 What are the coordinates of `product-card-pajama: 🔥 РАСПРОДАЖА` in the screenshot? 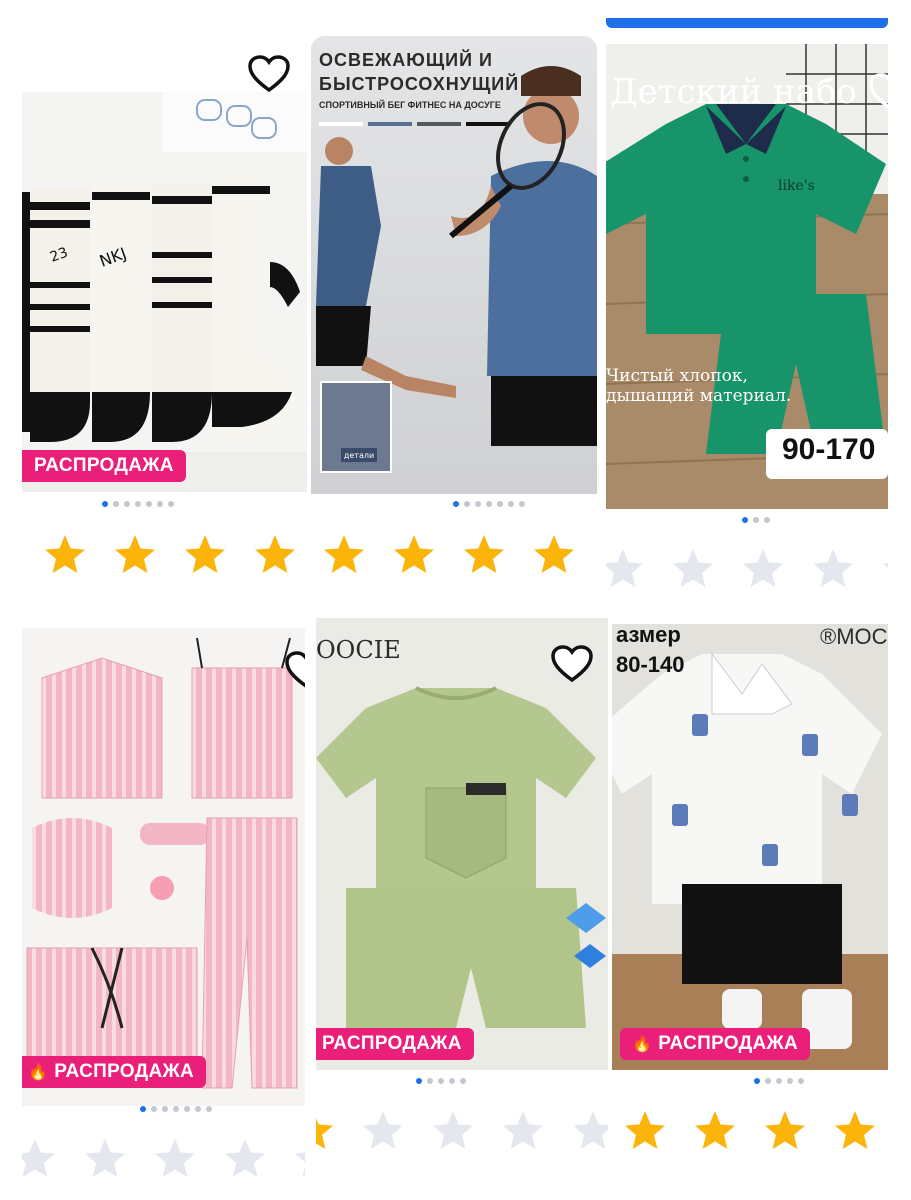 It's located at (163, 896).